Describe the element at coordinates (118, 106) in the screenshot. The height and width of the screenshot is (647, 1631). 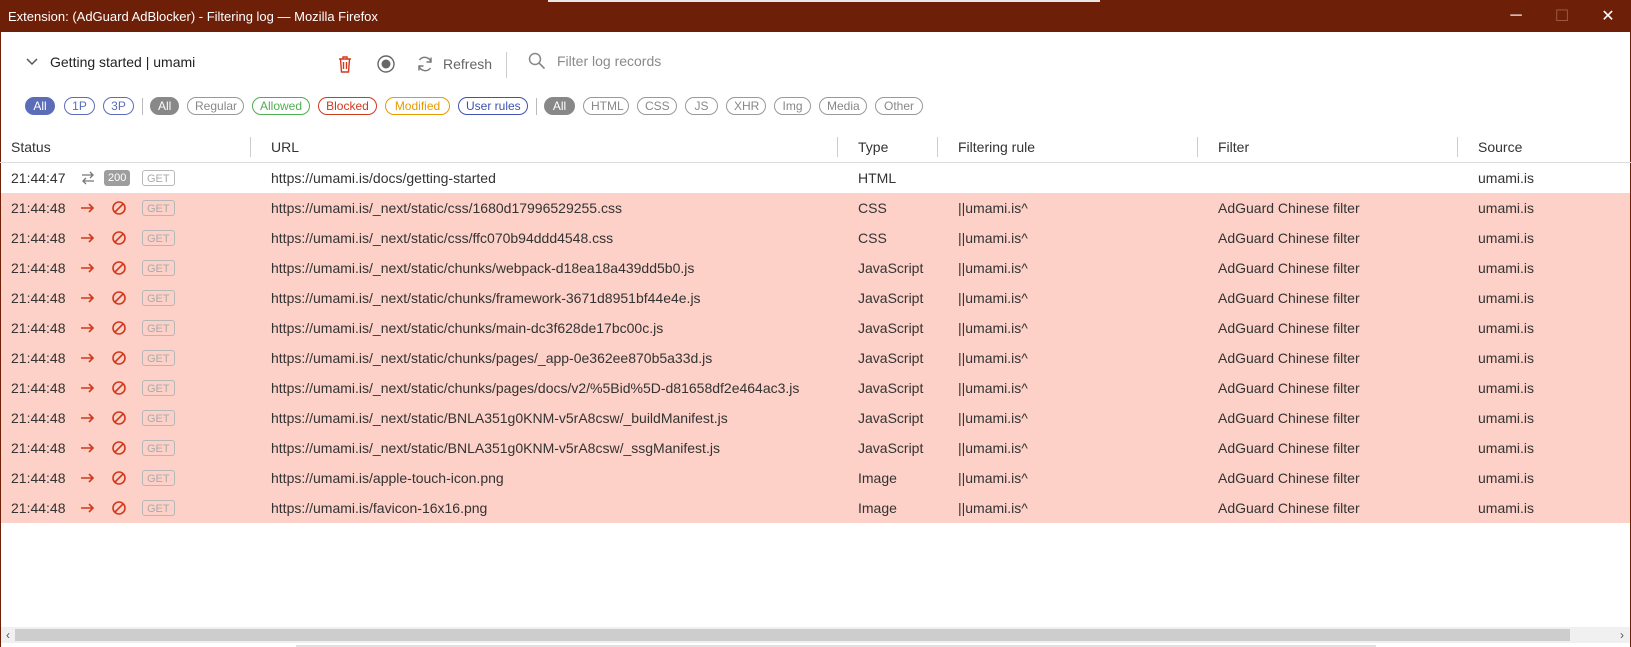
I see `filter-party-3p: 3P` at that location.